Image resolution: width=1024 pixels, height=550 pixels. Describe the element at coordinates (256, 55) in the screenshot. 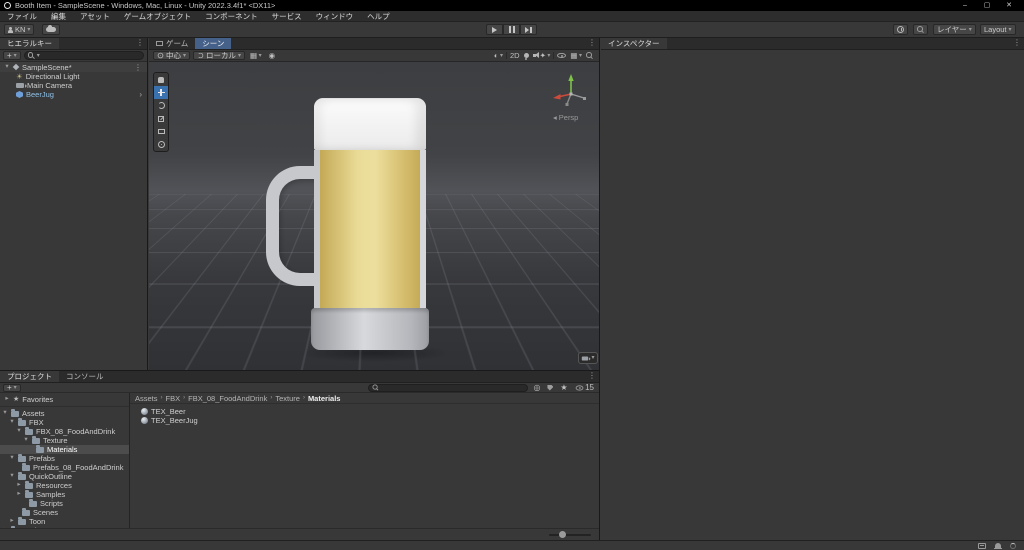

I see `grid-snap-dropdown: ▦ ▾` at that location.